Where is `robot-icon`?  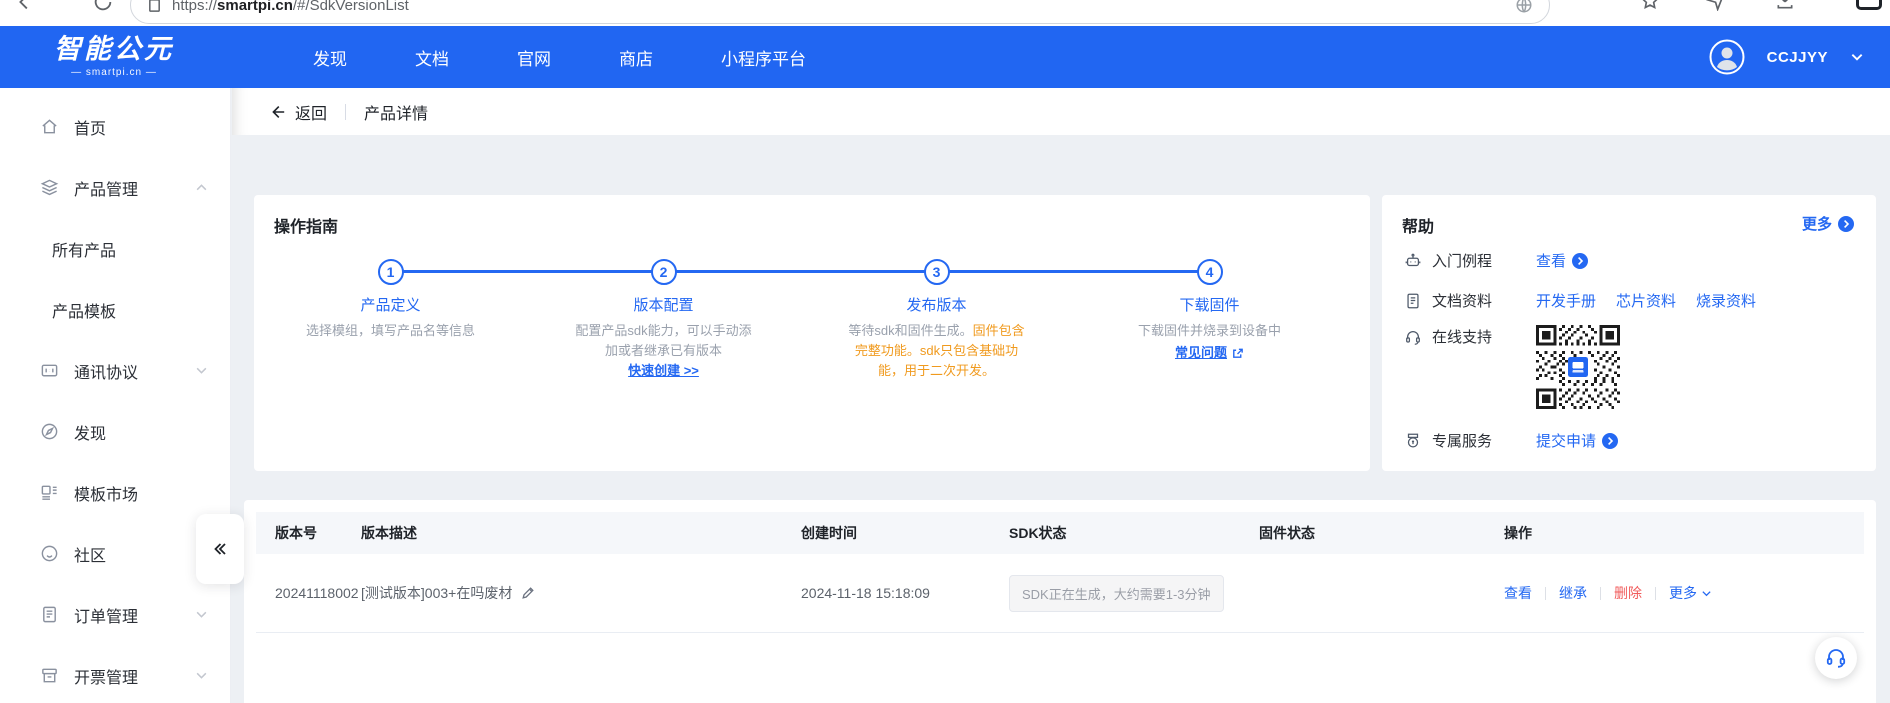
robot-icon is located at coordinates (1413, 261).